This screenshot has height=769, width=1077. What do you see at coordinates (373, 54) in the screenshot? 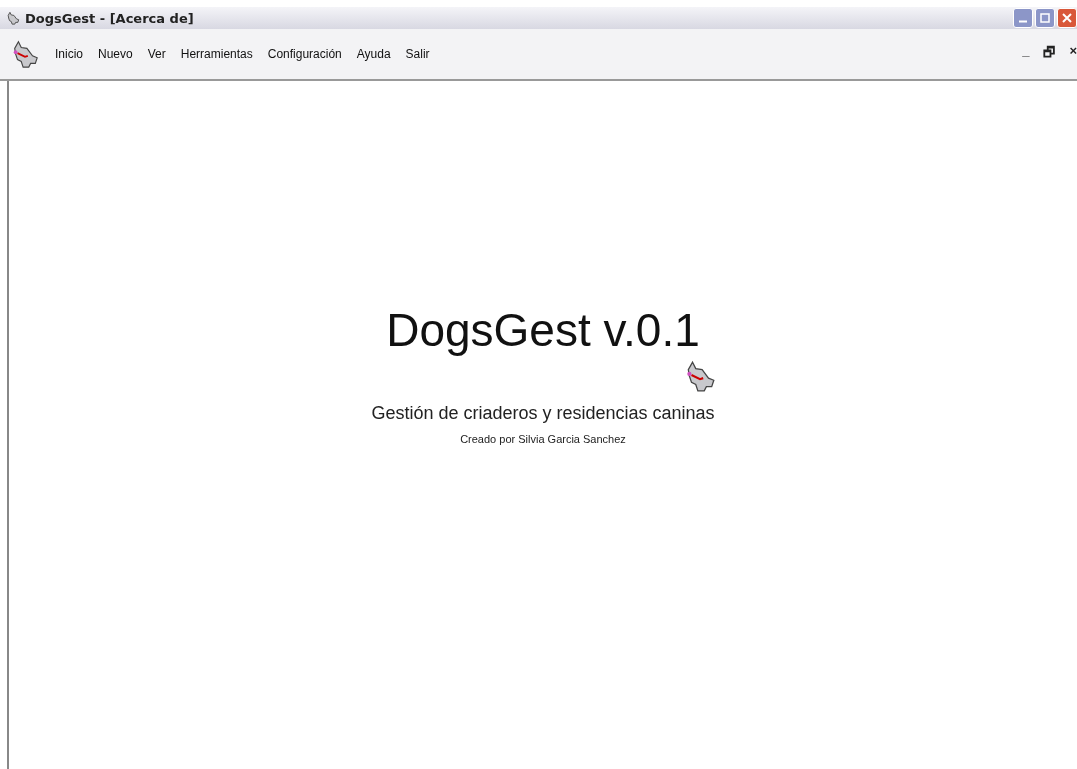
I see `menu-item: Ayuda` at bounding box center [373, 54].